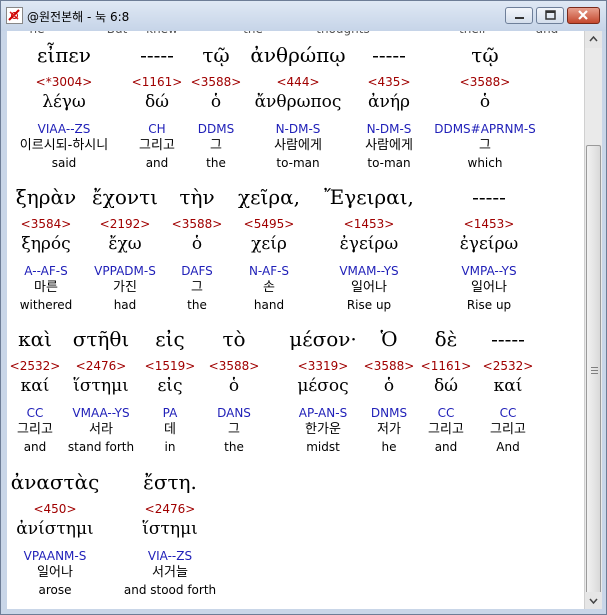 The height and width of the screenshot is (615, 607). I want to click on lemma: δώ, so click(446, 386).